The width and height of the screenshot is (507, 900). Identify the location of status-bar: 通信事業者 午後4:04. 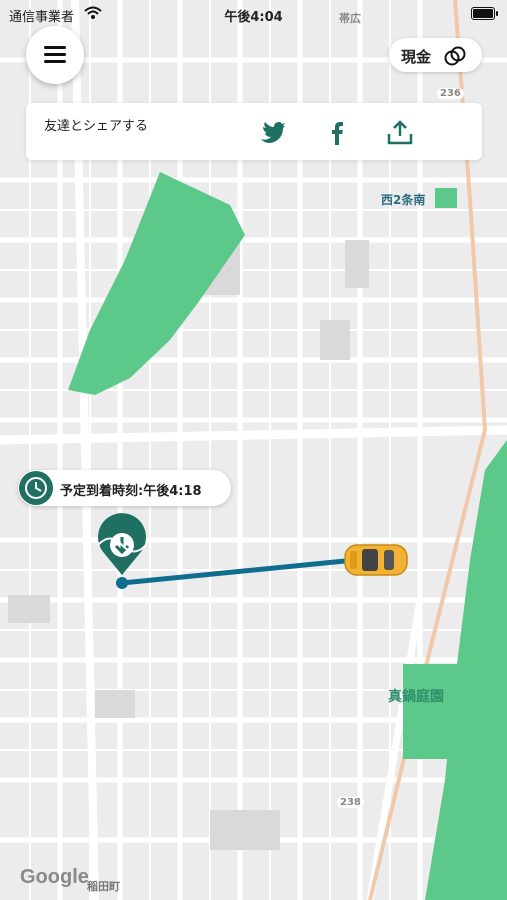
(253, 14).